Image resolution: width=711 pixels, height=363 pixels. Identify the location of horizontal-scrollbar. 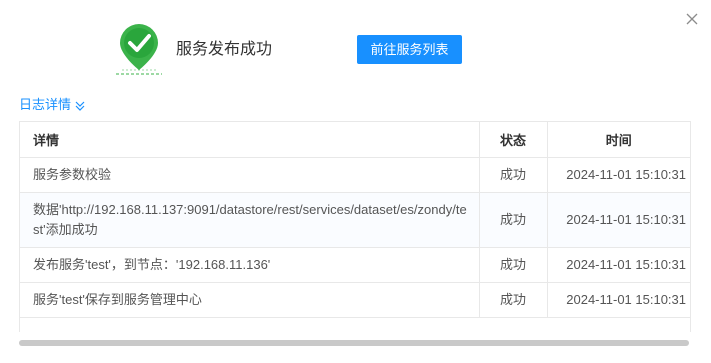
(354, 343).